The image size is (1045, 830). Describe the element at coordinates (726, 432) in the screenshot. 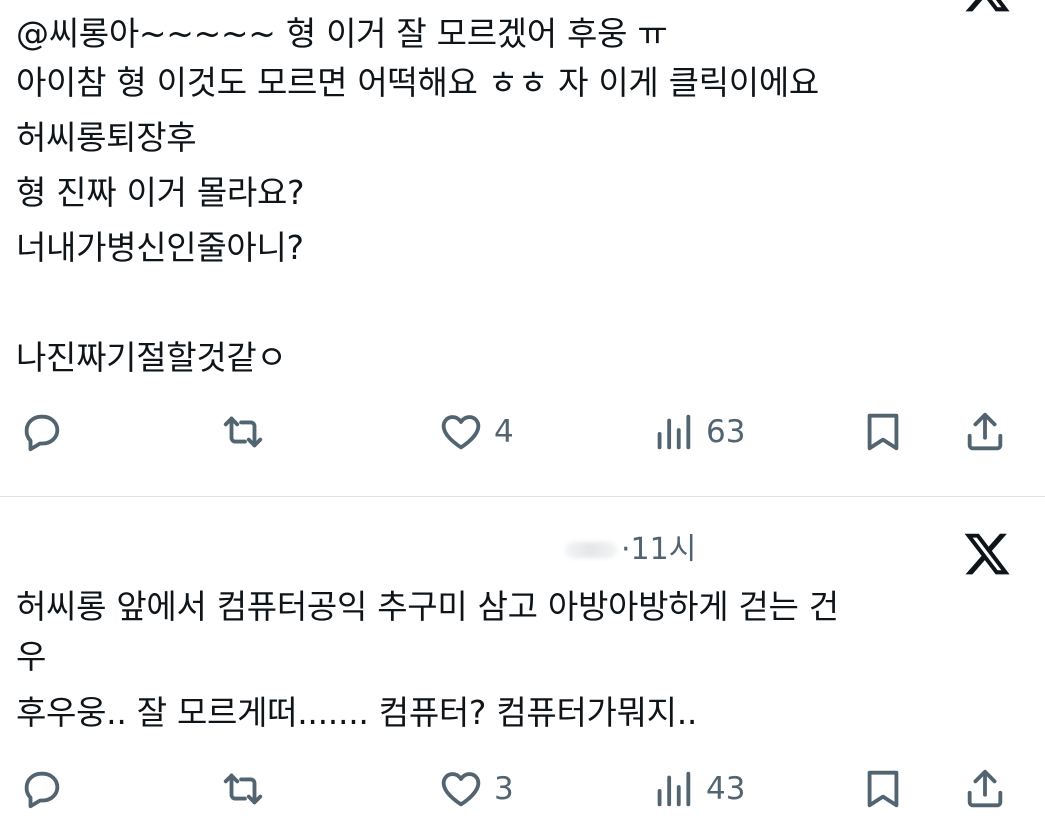

I see `views-count: 63` at that location.